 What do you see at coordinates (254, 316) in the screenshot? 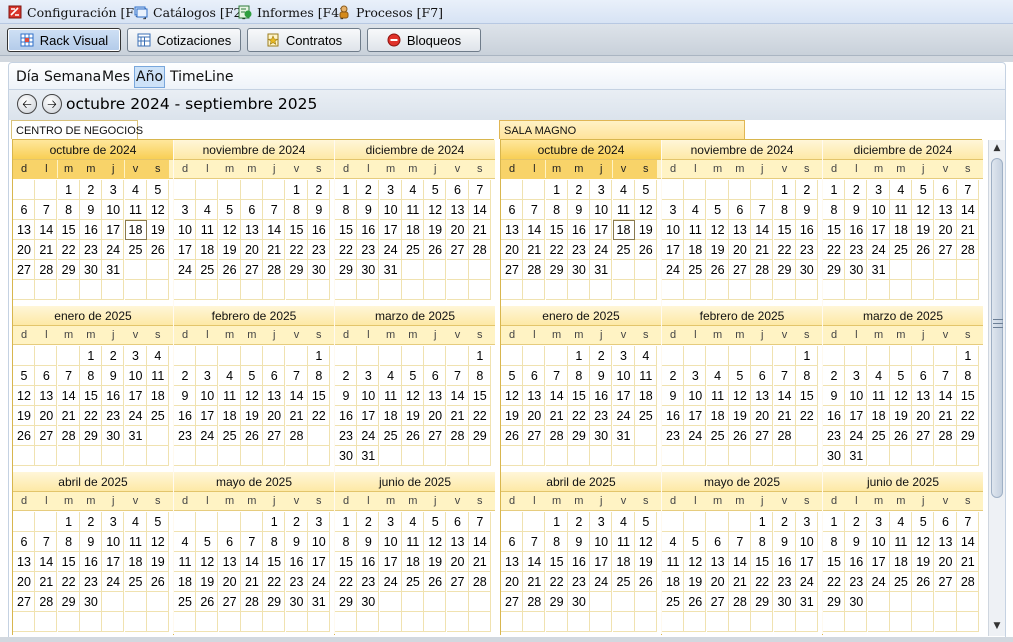
I see `month-title: febrero de 2025` at bounding box center [254, 316].